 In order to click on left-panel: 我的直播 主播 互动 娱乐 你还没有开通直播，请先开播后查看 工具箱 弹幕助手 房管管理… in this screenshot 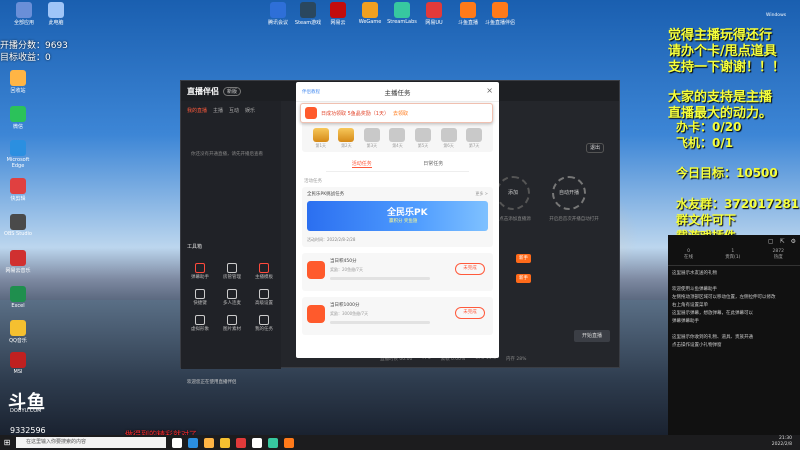, I will do `click(231, 243)`.